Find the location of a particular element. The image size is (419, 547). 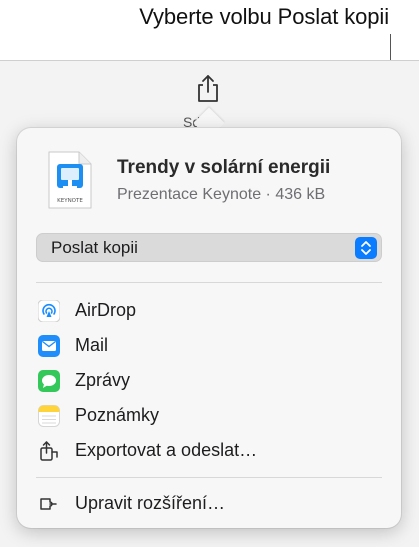

share-option-airdrop: AirDrop is located at coordinates (209, 311).